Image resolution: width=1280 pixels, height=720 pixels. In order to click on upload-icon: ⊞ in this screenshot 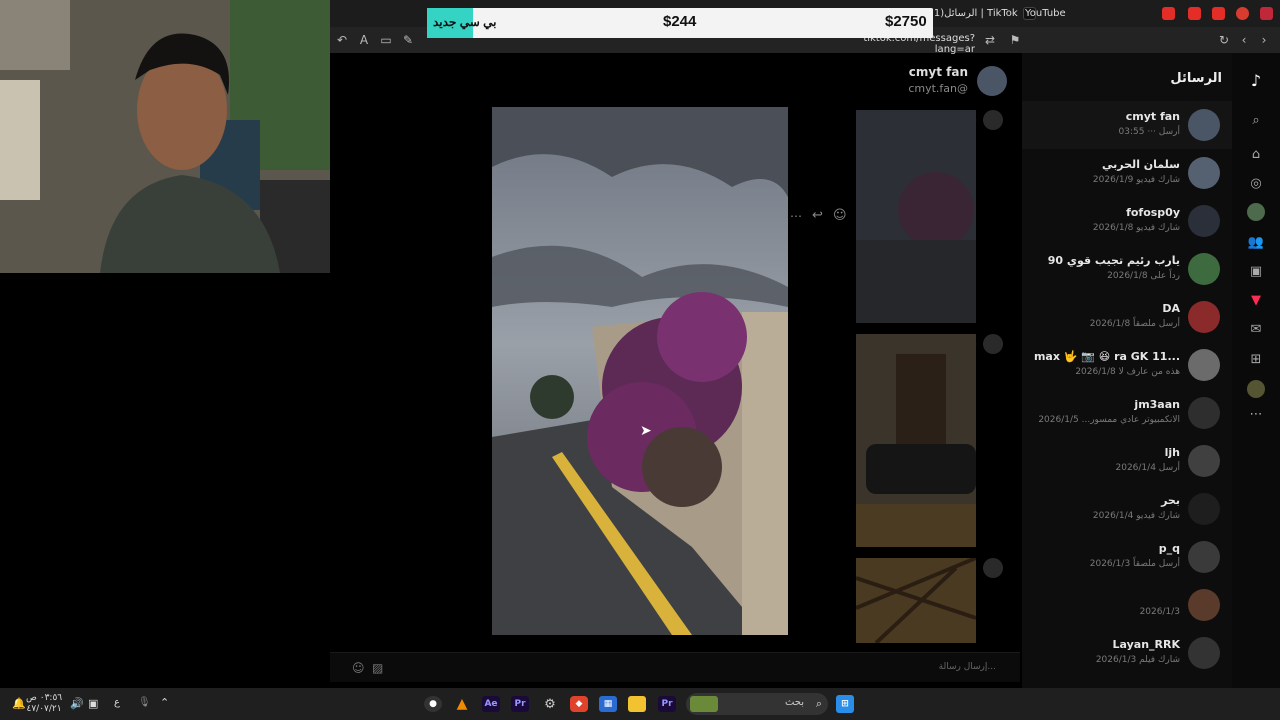, I will do `click(1256, 359)`.